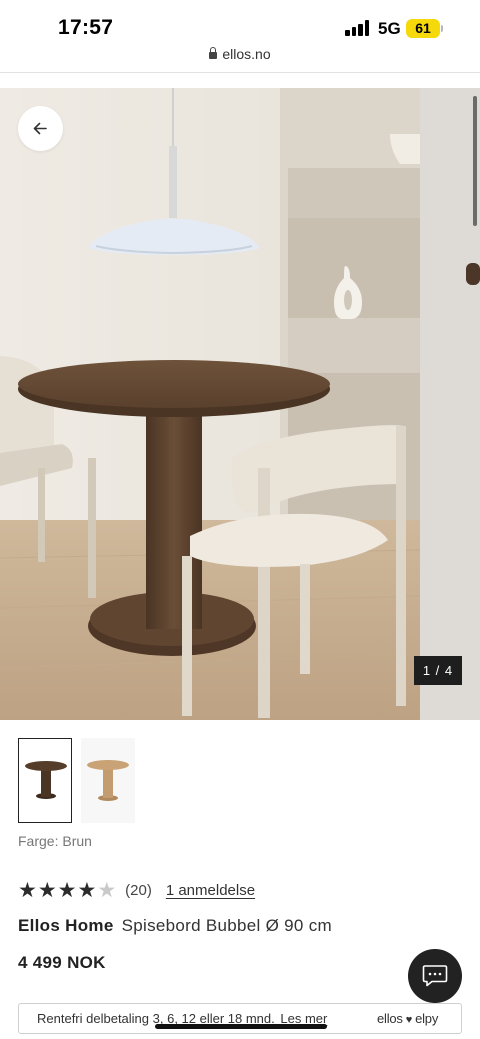 Image resolution: width=480 pixels, height=1039 pixels. Describe the element at coordinates (210, 890) in the screenshot. I see `reviews-link: 1 anmeldelse` at that location.